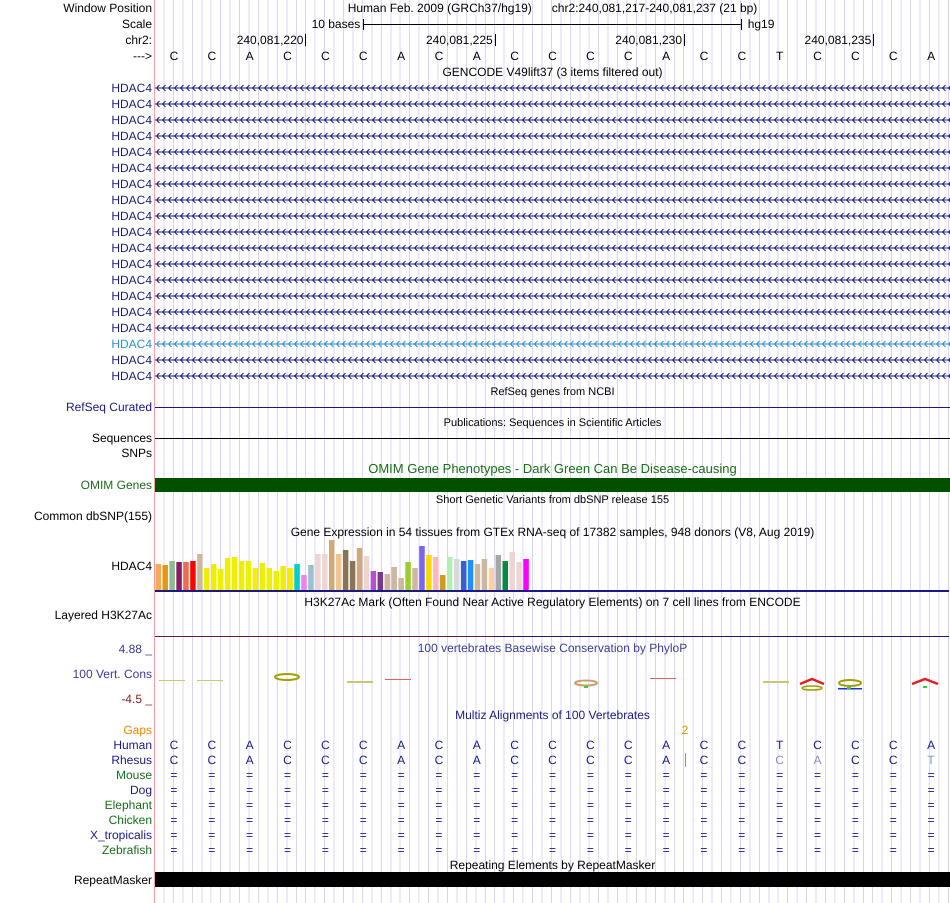 This screenshot has height=903, width=950. What do you see at coordinates (461, 40) in the screenshot?
I see `ruler-tick-label: 240,081,225` at bounding box center [461, 40].